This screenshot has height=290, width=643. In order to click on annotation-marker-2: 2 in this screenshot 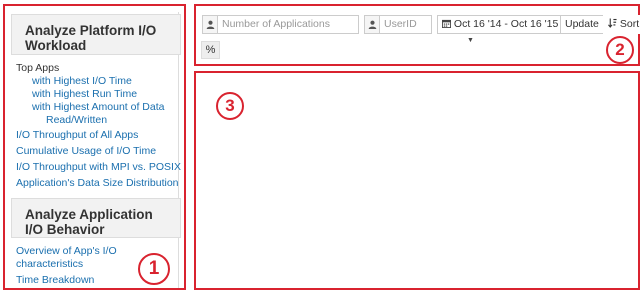, I will do `click(620, 50)`.